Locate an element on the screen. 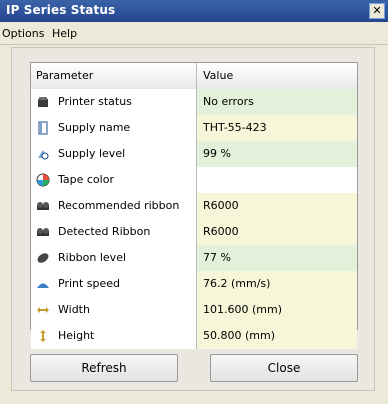 The width and height of the screenshot is (388, 404). printer-icon is located at coordinates (43, 102).